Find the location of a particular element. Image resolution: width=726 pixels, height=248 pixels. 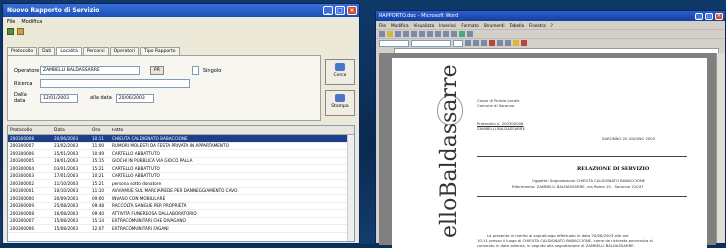

save-icon is located at coordinates (398, 34).